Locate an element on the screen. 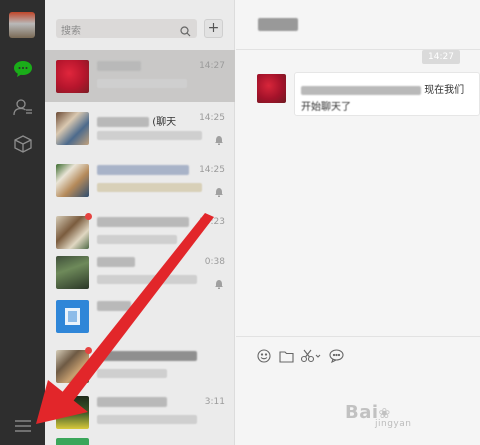 This screenshot has height=445, width=480. time-stamp: 14:27 is located at coordinates (441, 57).